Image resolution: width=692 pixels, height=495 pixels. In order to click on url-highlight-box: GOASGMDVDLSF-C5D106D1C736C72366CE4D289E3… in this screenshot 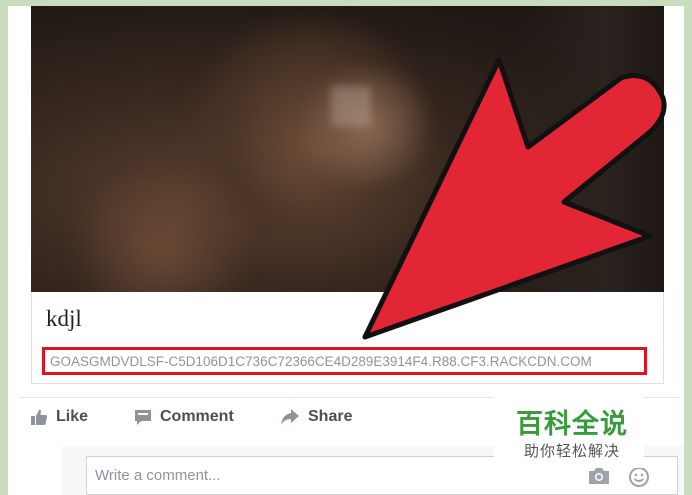, I will do `click(344, 361)`.